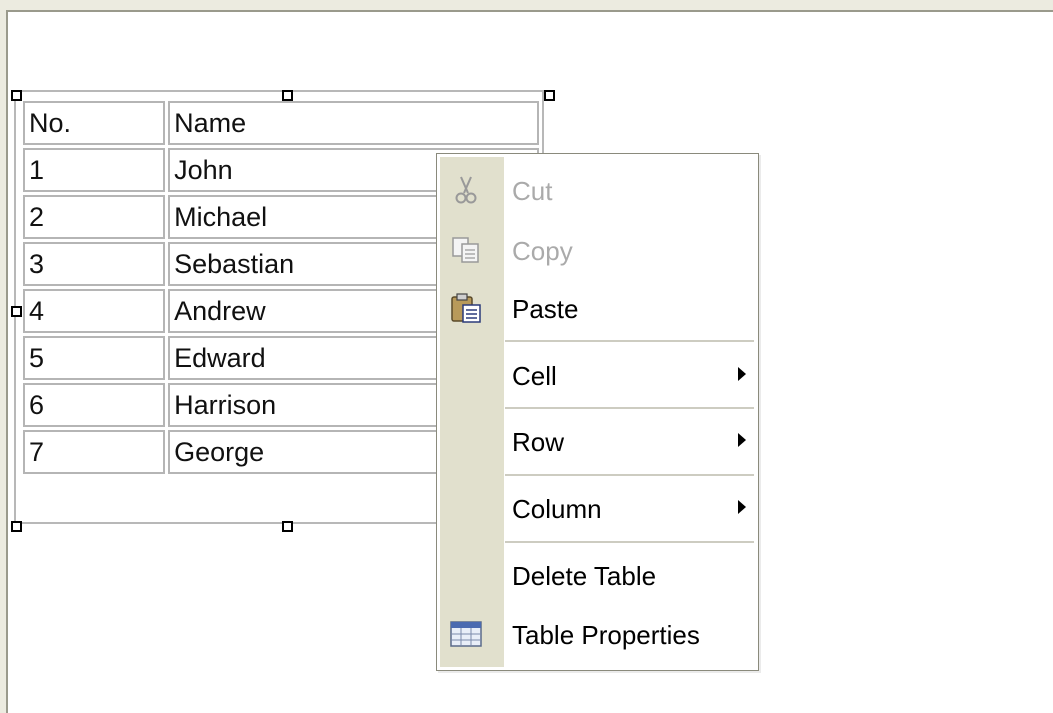 This screenshot has width=1053, height=713. Describe the element at coordinates (534, 376) in the screenshot. I see `menu-item-label: Cell` at that location.